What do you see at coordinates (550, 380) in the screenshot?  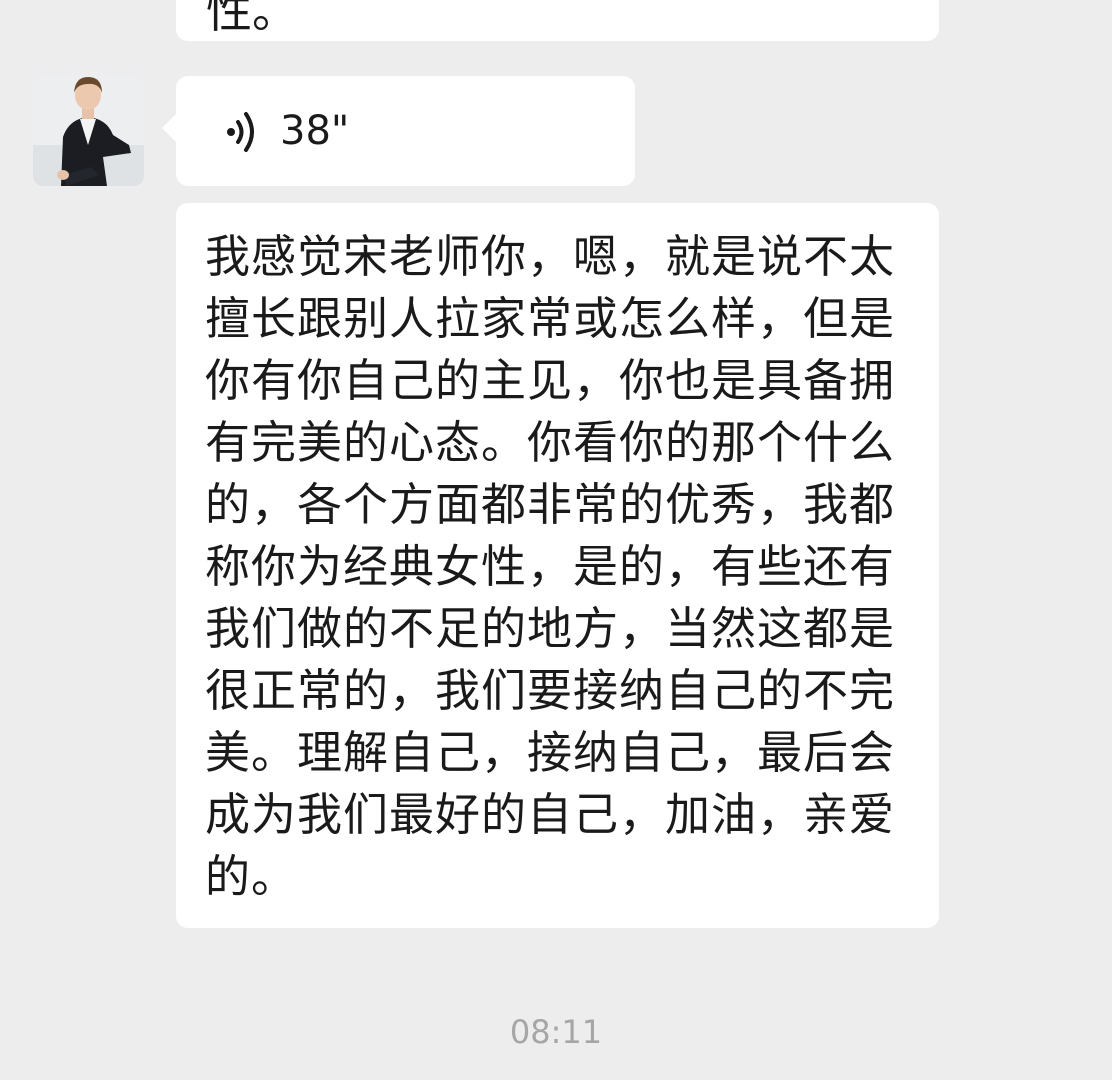 I see `message-line: 你有你自己的主见，你也是具备拥` at bounding box center [550, 380].